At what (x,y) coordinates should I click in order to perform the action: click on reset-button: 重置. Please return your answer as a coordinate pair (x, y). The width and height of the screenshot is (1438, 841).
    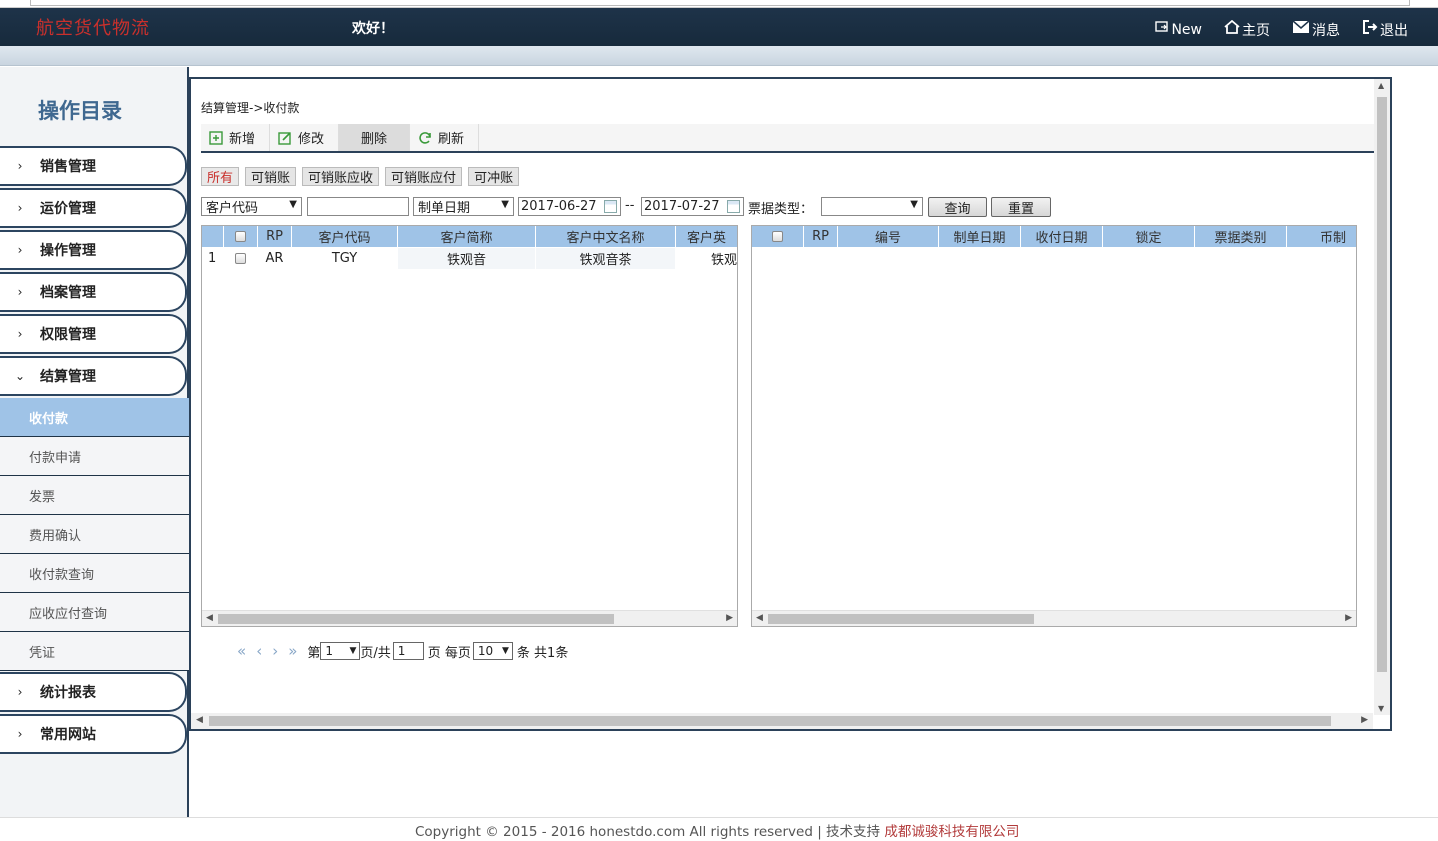
    Looking at the image, I should click on (1021, 207).